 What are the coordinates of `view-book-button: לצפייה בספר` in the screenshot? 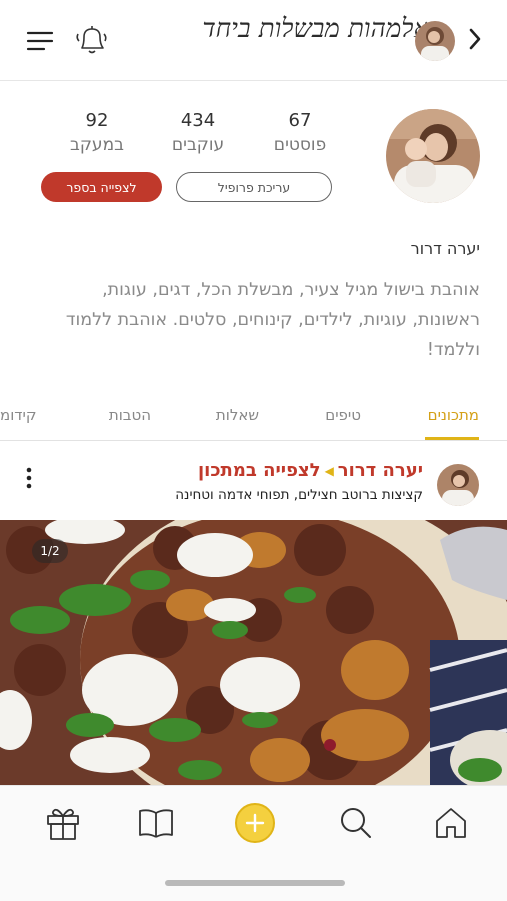 It's located at (101, 187).